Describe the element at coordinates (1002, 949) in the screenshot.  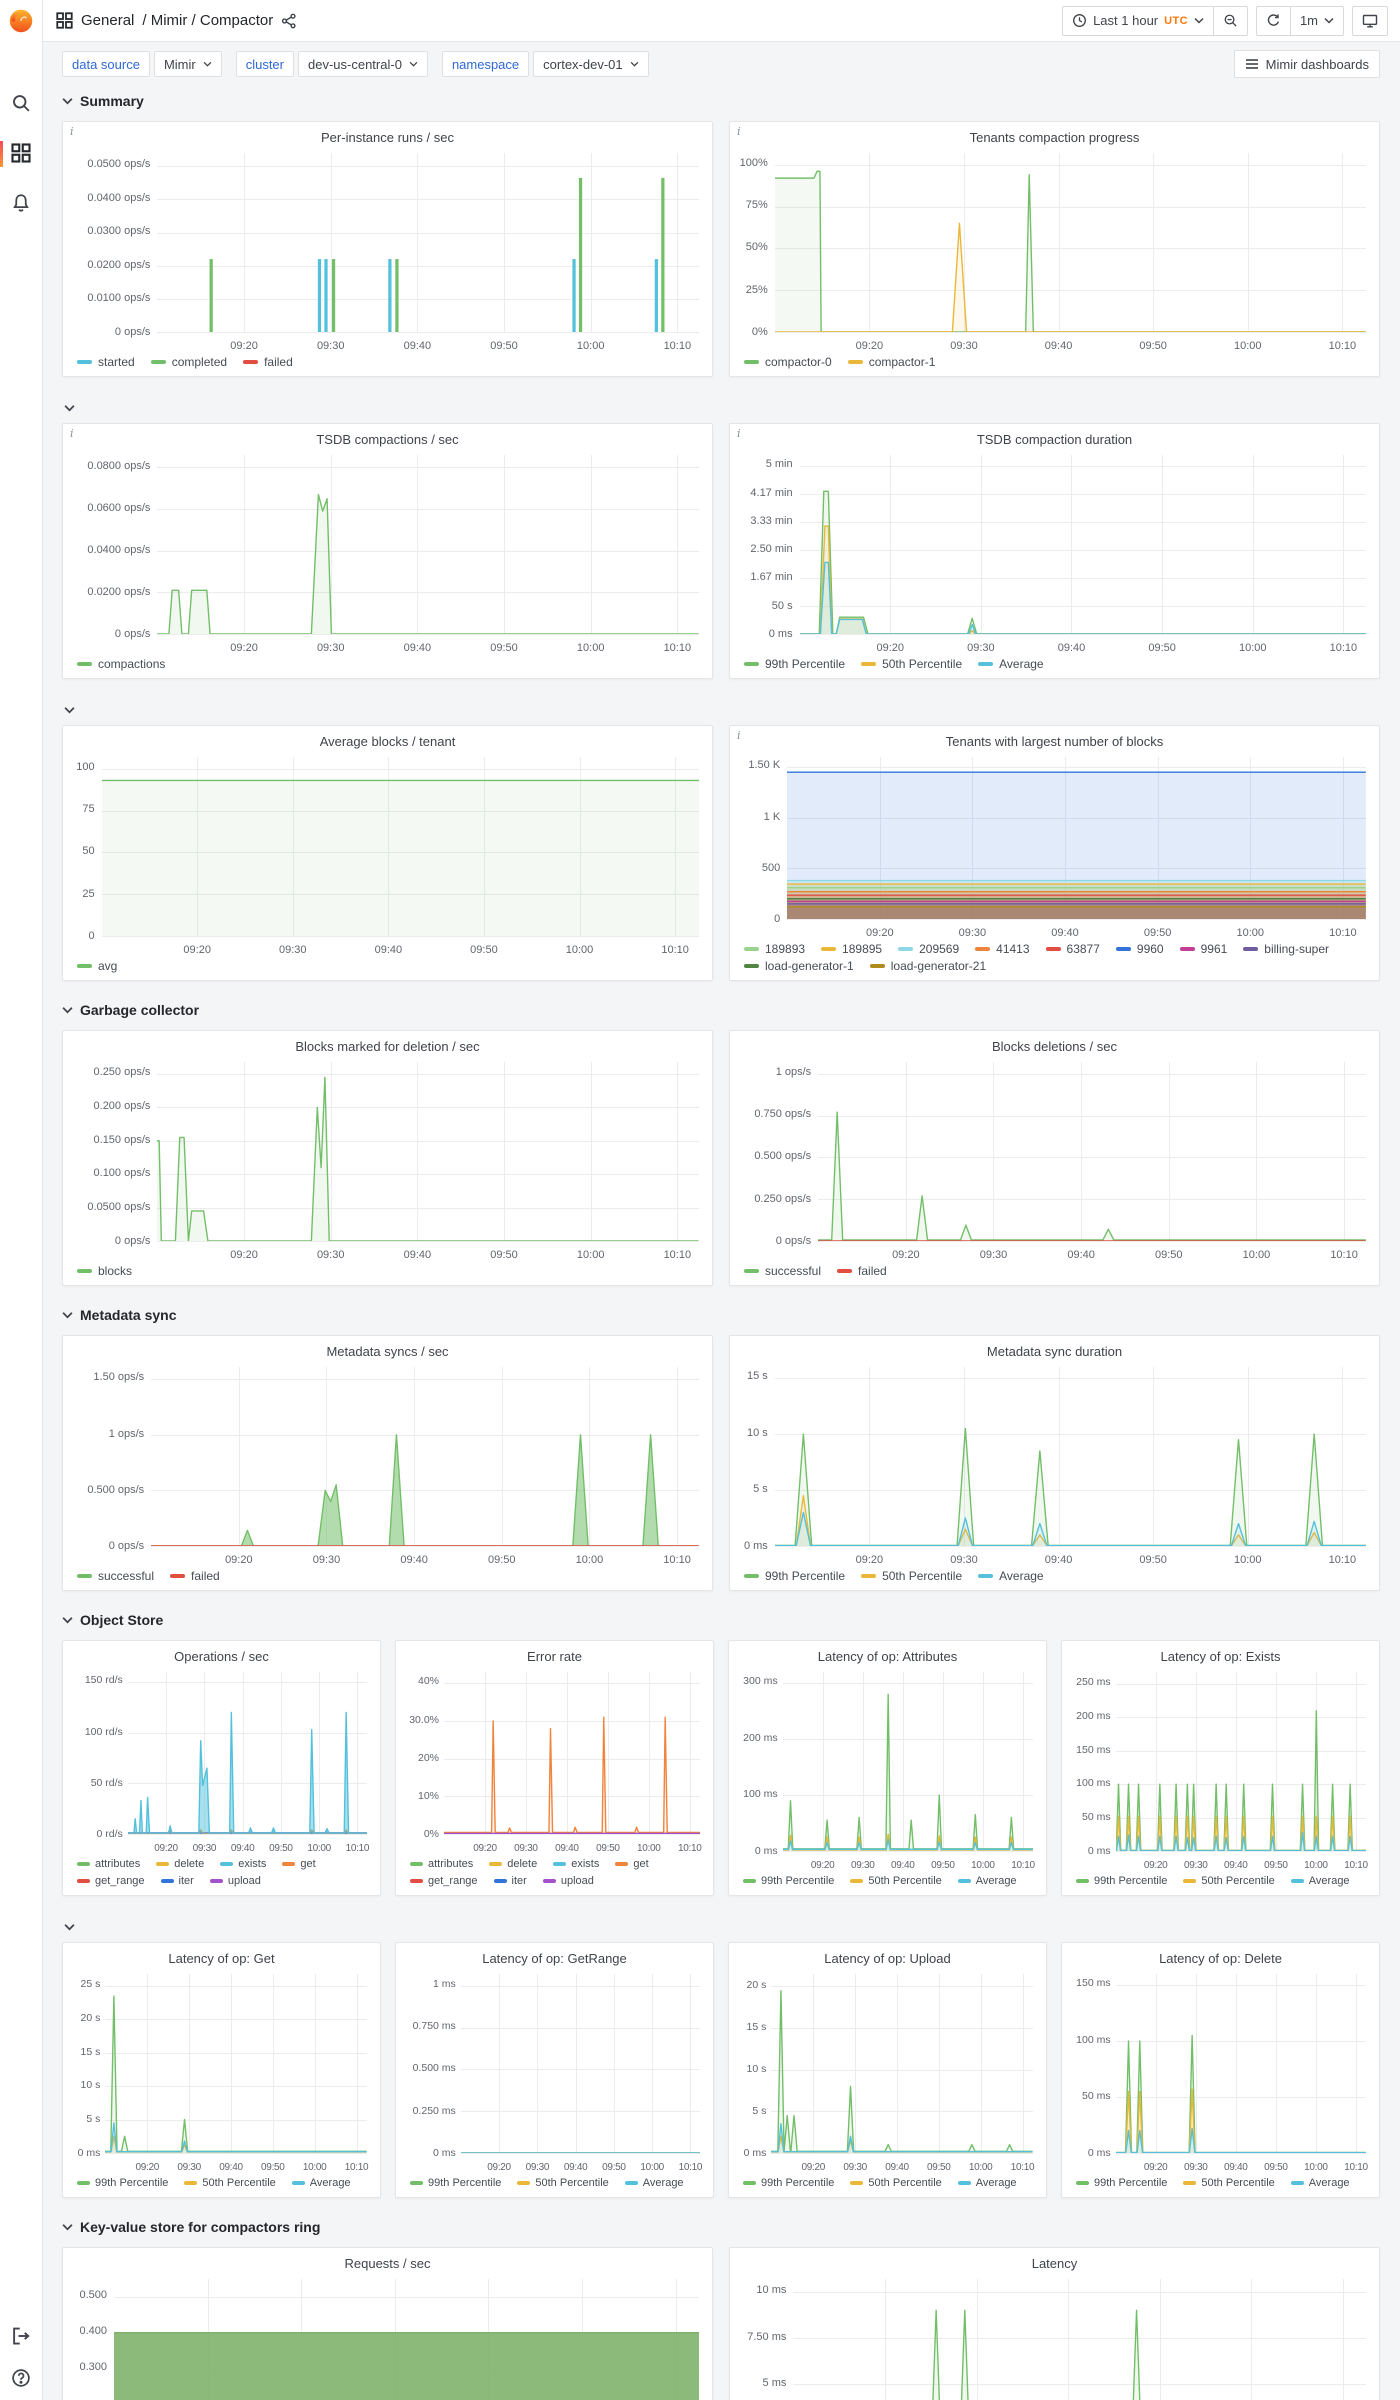
I see `legend-item-41413: 41413` at that location.